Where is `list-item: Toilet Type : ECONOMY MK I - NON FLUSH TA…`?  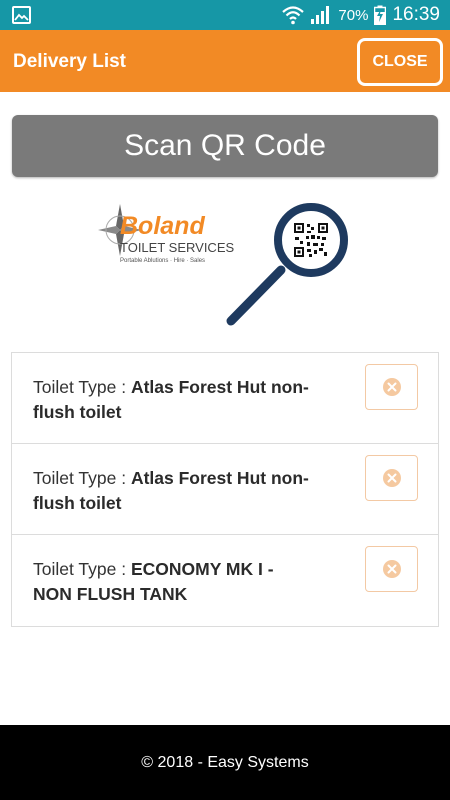
list-item: Toilet Type : ECONOMY MK I - NON FLUSH TA… is located at coordinates (225, 580).